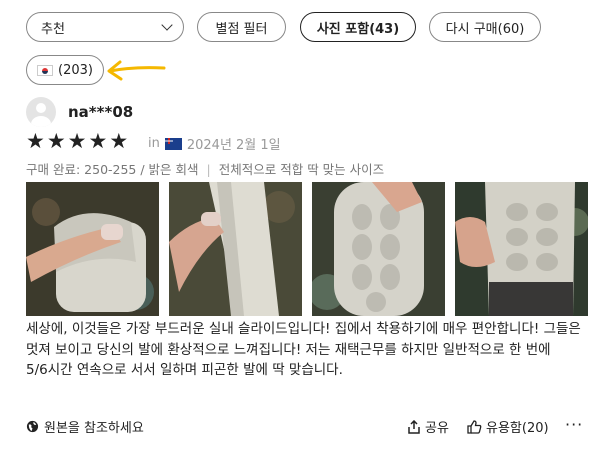  What do you see at coordinates (474, 426) in the screenshot?
I see `thumbs-up-icon` at bounding box center [474, 426].